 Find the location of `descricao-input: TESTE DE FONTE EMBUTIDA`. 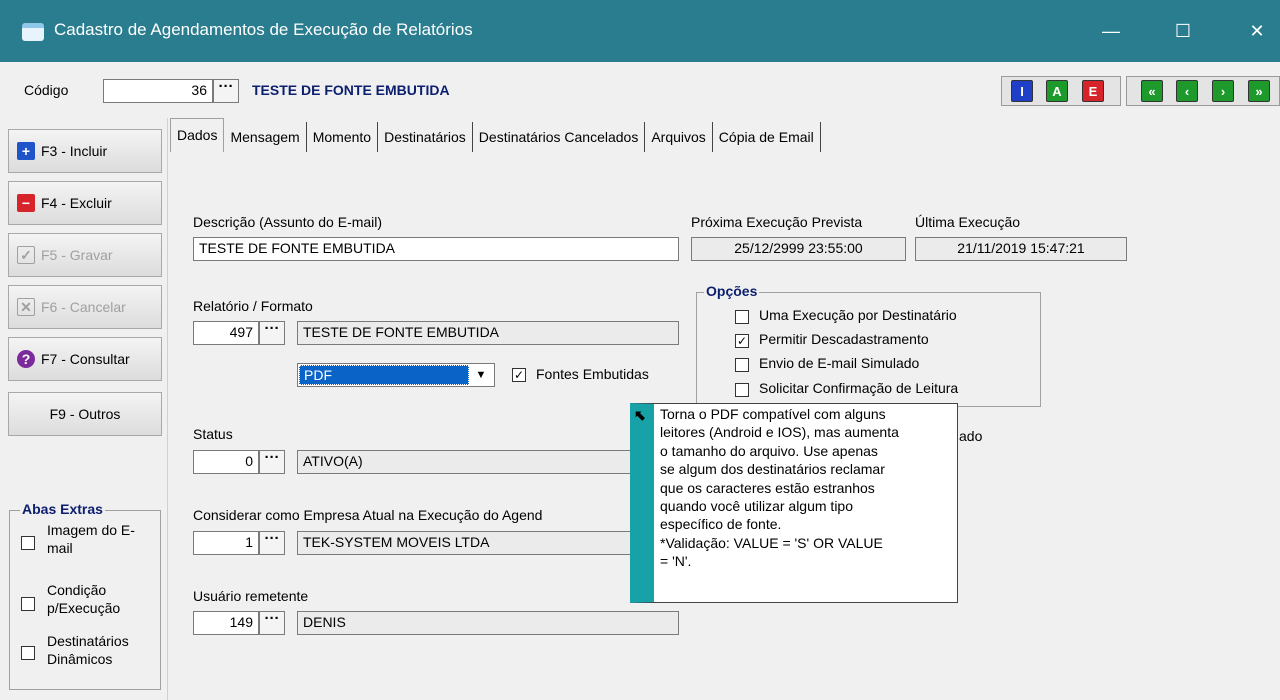

descricao-input: TESTE DE FONTE EMBUTIDA is located at coordinates (436, 249).